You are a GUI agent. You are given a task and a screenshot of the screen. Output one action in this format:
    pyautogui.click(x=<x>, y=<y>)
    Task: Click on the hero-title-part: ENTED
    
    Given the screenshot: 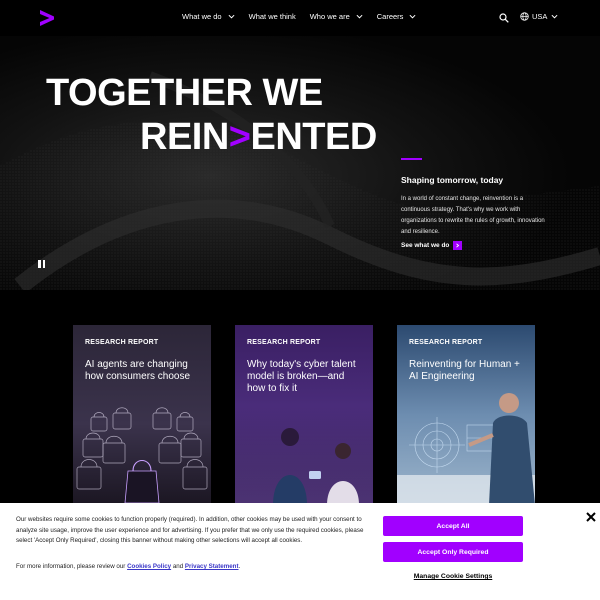 What is the action you would take?
    pyautogui.click(x=314, y=137)
    